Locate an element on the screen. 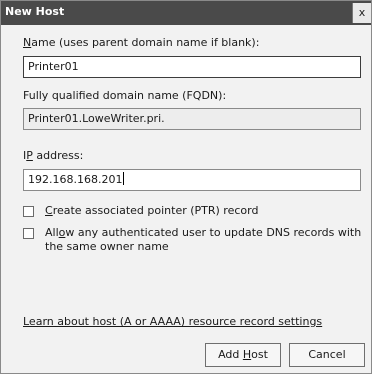  fqdn-field: Printer01.LoweWriter.pri. is located at coordinates (192, 119).